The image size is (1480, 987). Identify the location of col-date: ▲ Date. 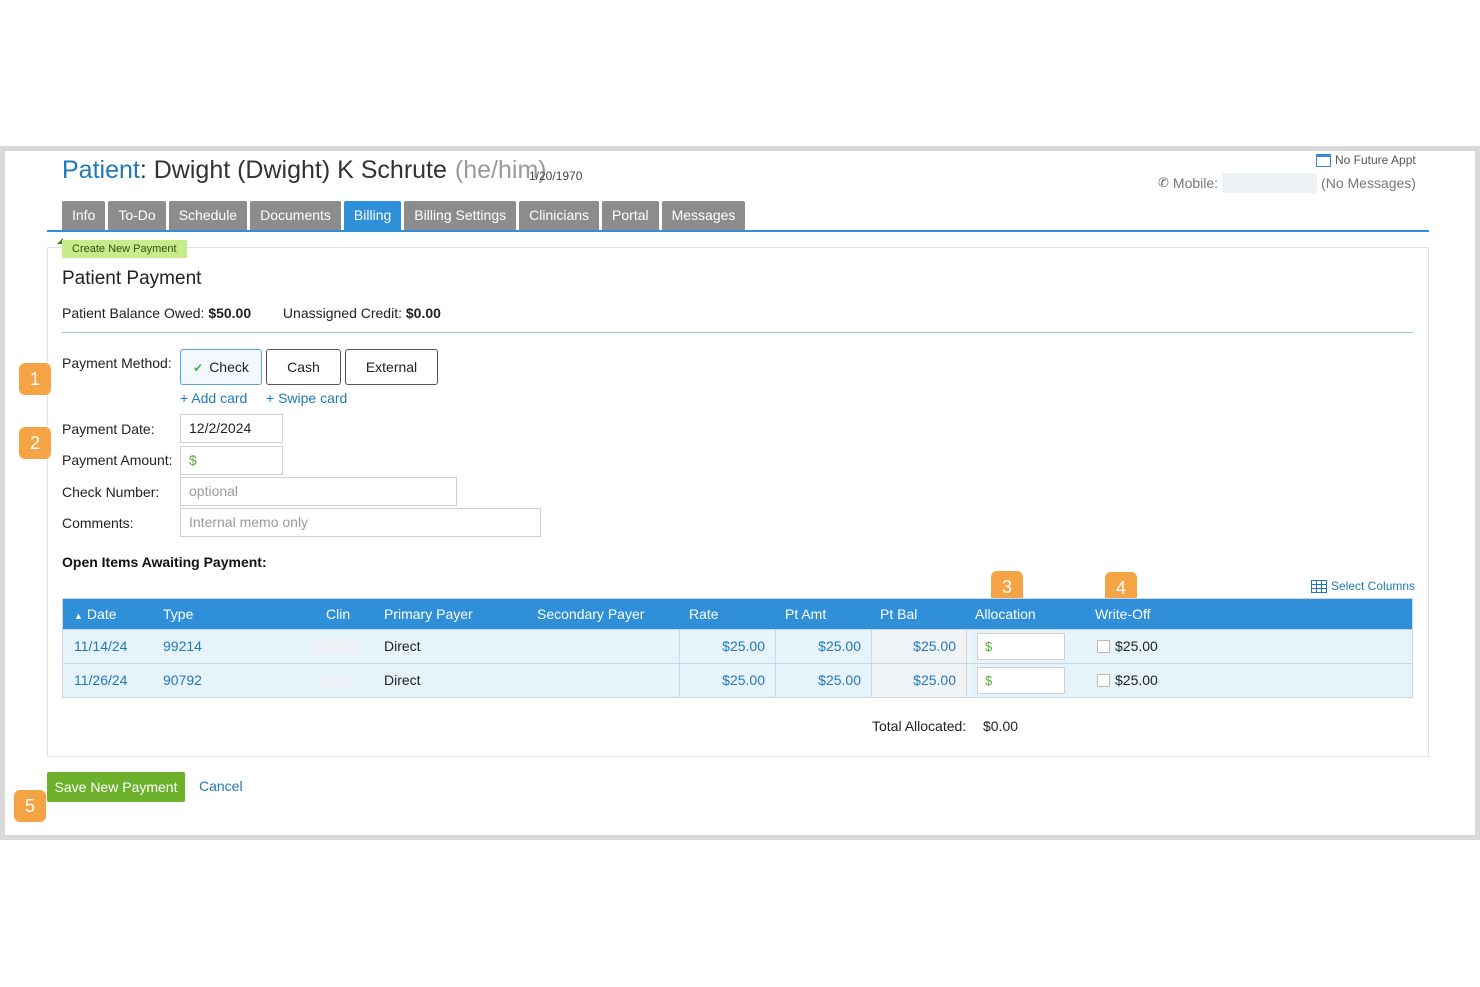
(95, 615).